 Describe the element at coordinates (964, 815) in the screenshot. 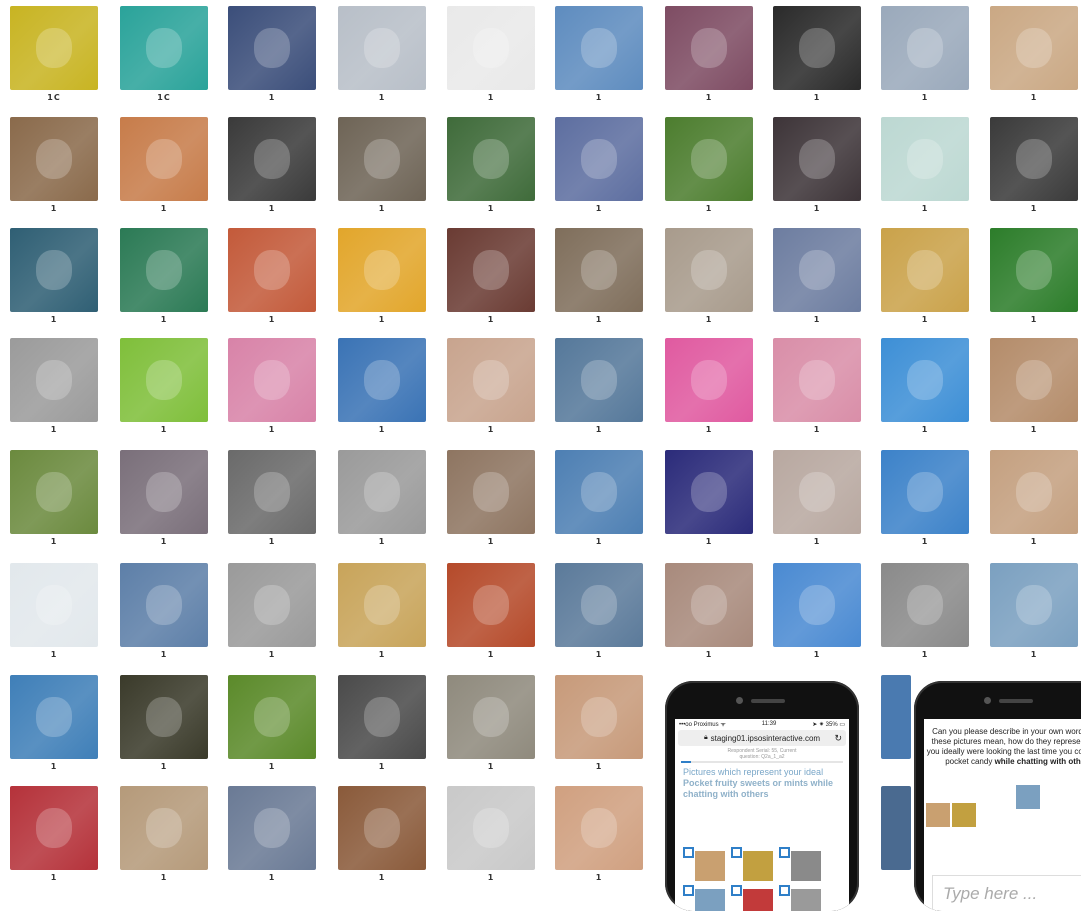

I see `selected-picture` at that location.